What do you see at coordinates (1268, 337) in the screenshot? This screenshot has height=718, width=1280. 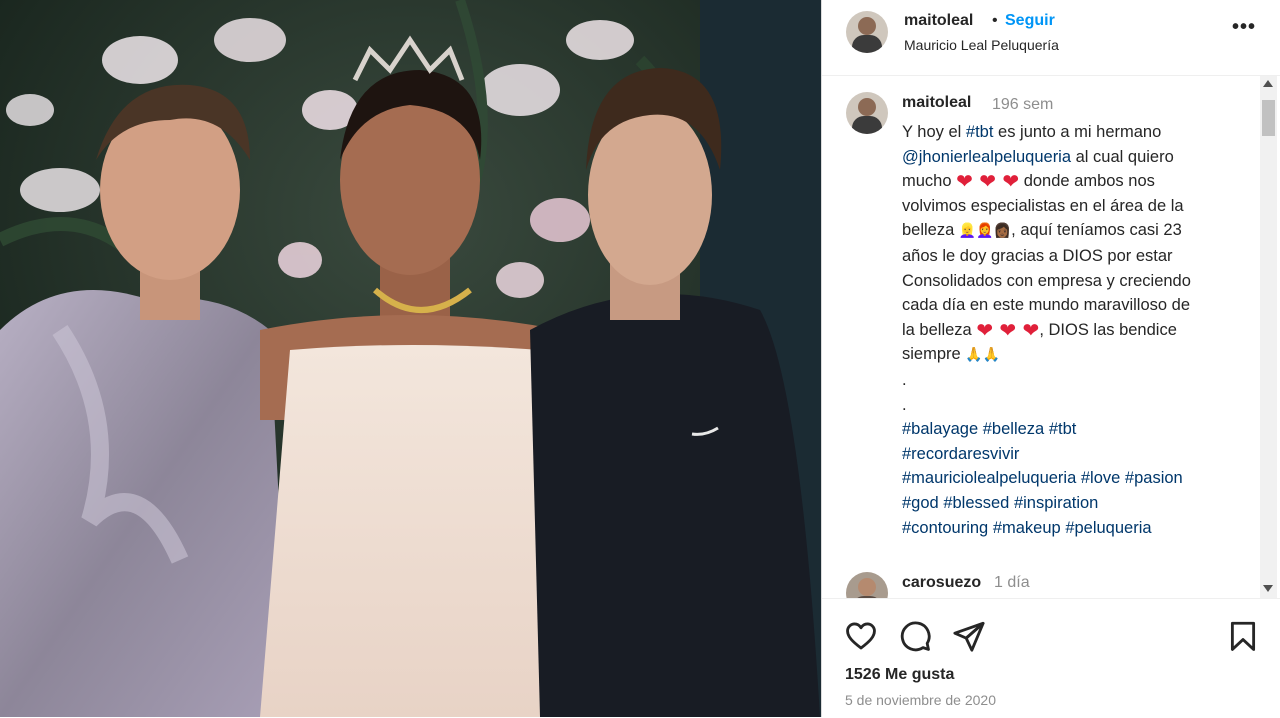 I see `comments-scrollbar` at bounding box center [1268, 337].